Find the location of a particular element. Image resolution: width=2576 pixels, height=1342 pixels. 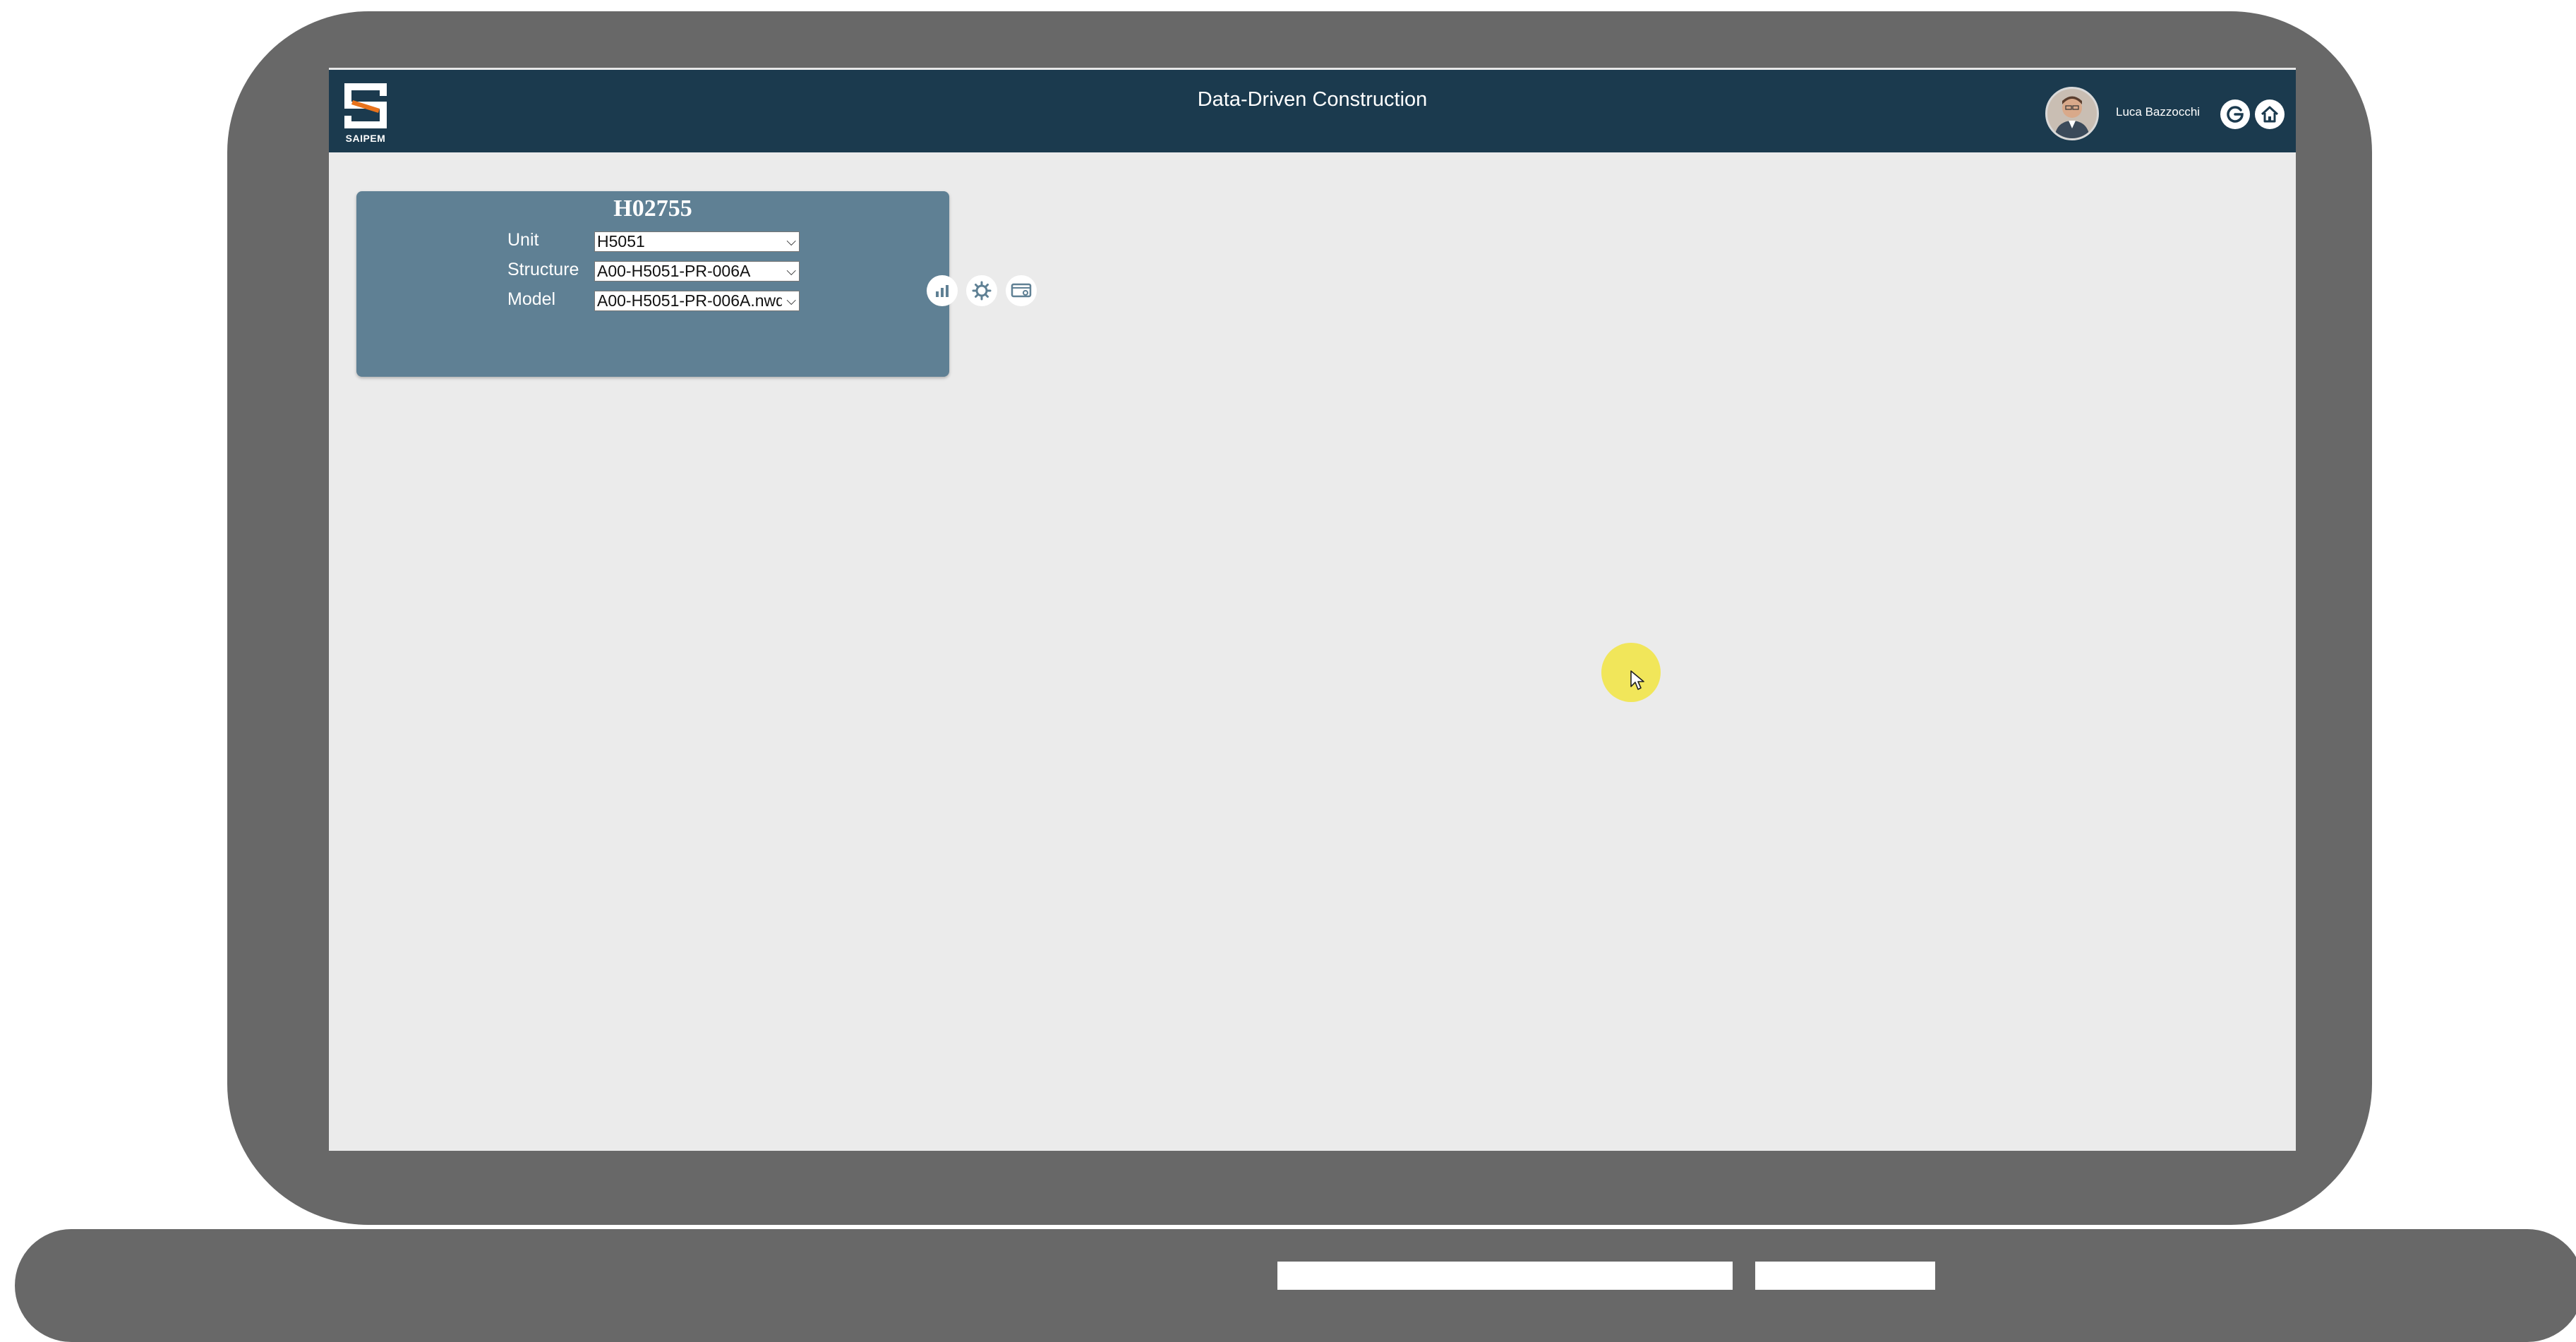

avatar-portrait-icon is located at coordinates (2072, 114).